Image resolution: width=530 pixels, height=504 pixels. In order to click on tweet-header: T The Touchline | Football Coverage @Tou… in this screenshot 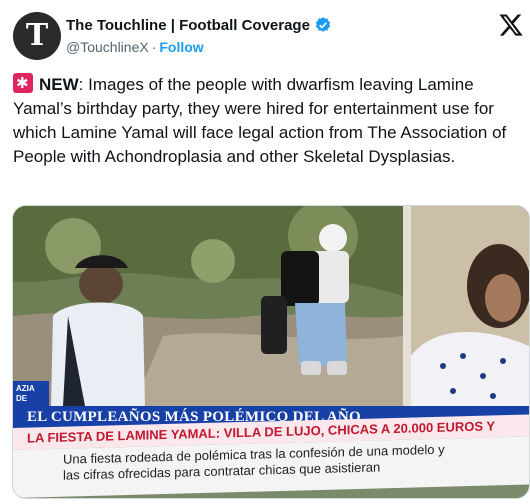, I will do `click(265, 35)`.